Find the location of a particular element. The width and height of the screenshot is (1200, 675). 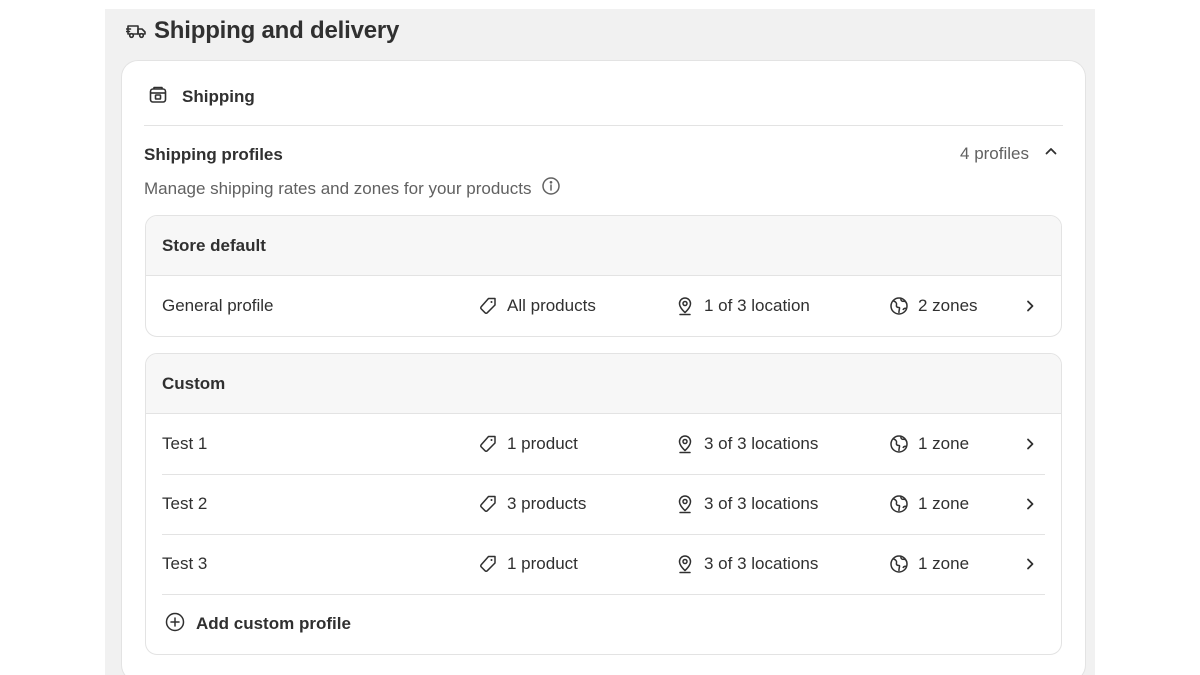

profile-name: Test 3 is located at coordinates (185, 563).